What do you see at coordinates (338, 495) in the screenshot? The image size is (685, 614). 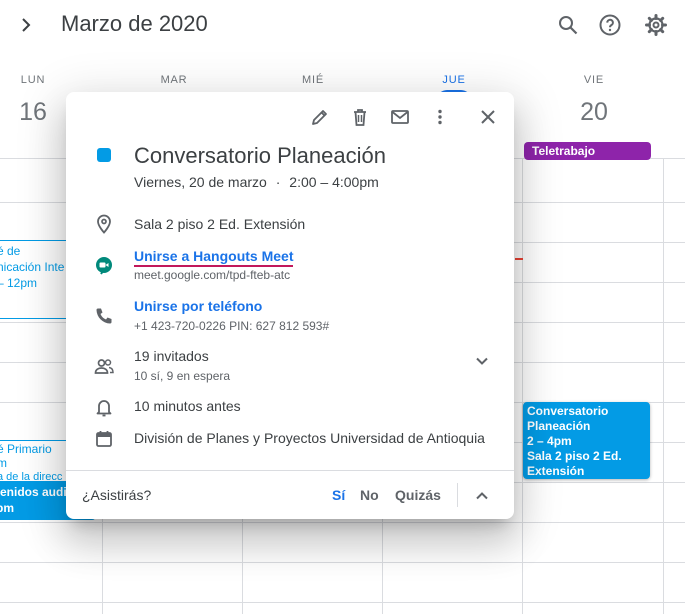 I see `rsvp-yes-button: Sí` at bounding box center [338, 495].